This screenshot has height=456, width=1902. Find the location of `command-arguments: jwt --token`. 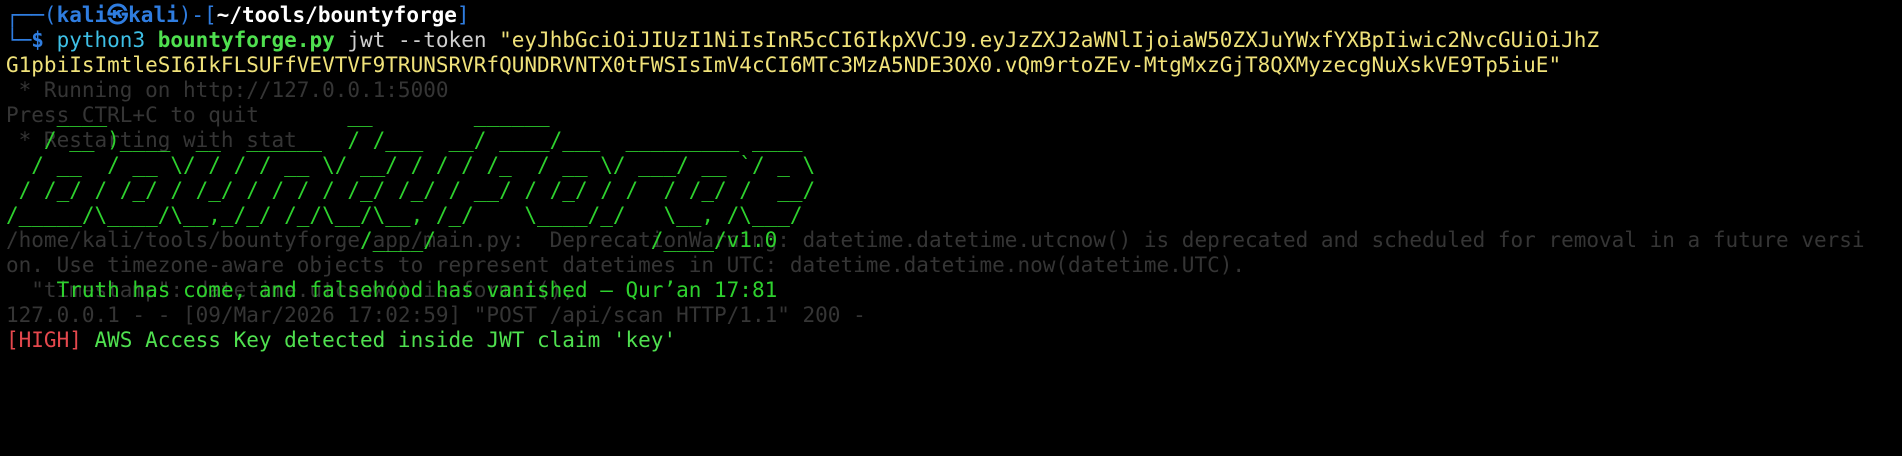

command-arguments: jwt --token is located at coordinates (417, 40).